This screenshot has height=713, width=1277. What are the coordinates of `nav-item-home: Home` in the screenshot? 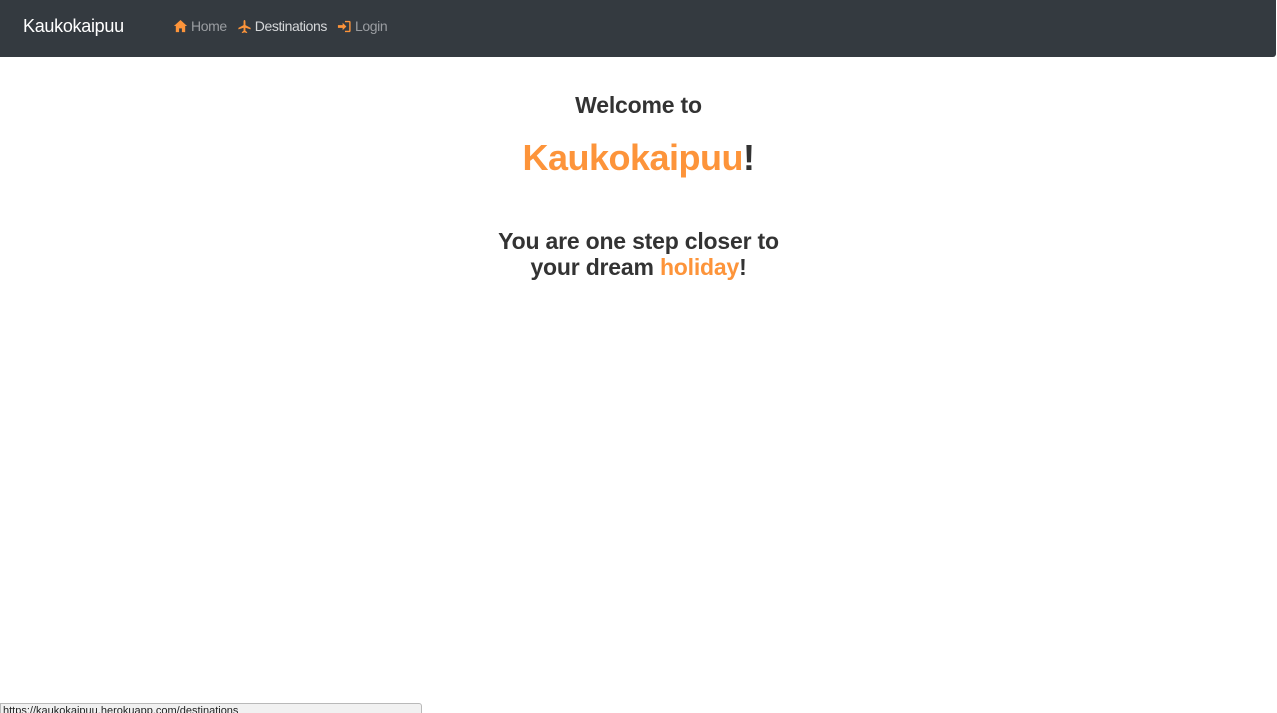 It's located at (200, 26).